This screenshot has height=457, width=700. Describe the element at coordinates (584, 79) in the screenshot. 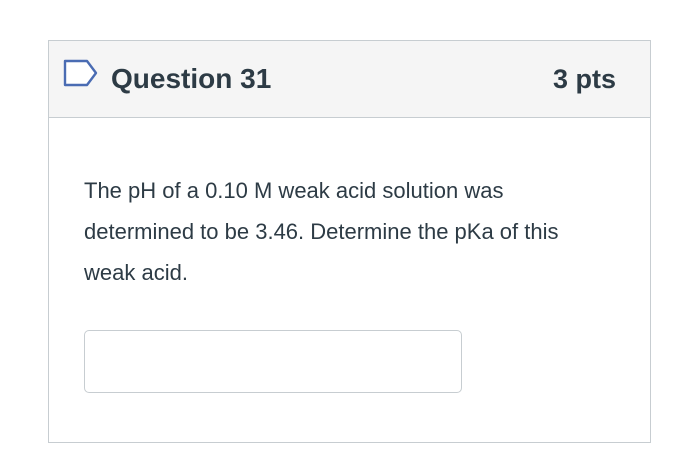

I see `question-points: 3 pts` at that location.